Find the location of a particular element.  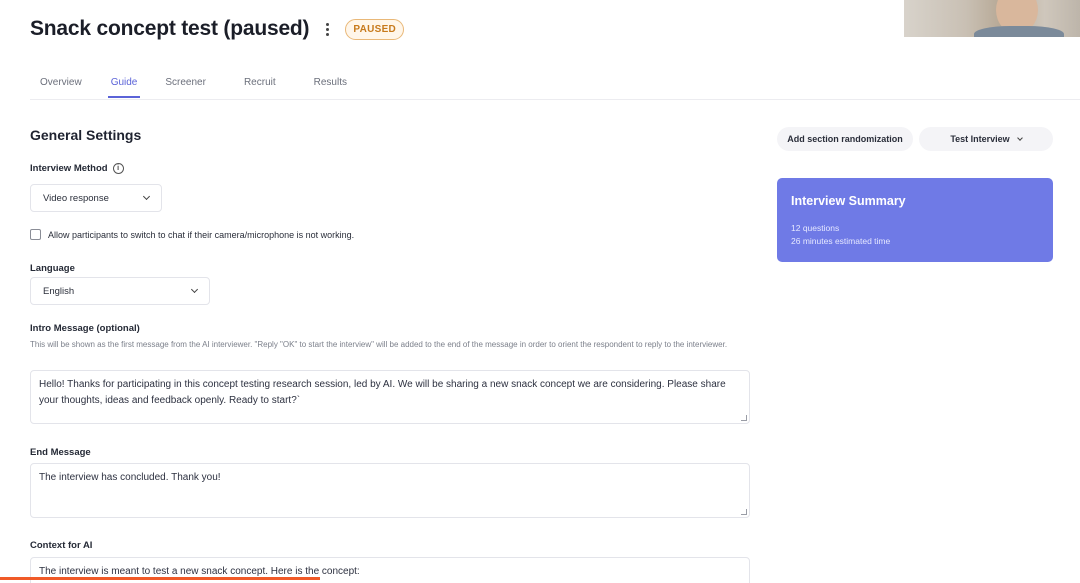

add-section-randomization-button: Add section randomization is located at coordinates (845, 139).